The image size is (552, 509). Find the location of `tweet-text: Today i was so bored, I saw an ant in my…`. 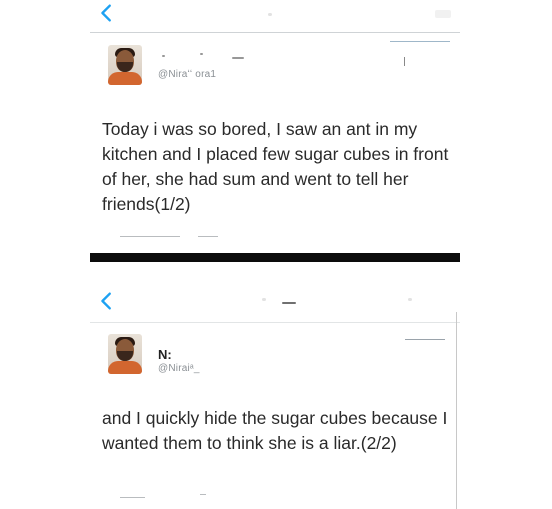

tweet-text: Today i was so bored, I saw an ant in my… is located at coordinates (275, 166).